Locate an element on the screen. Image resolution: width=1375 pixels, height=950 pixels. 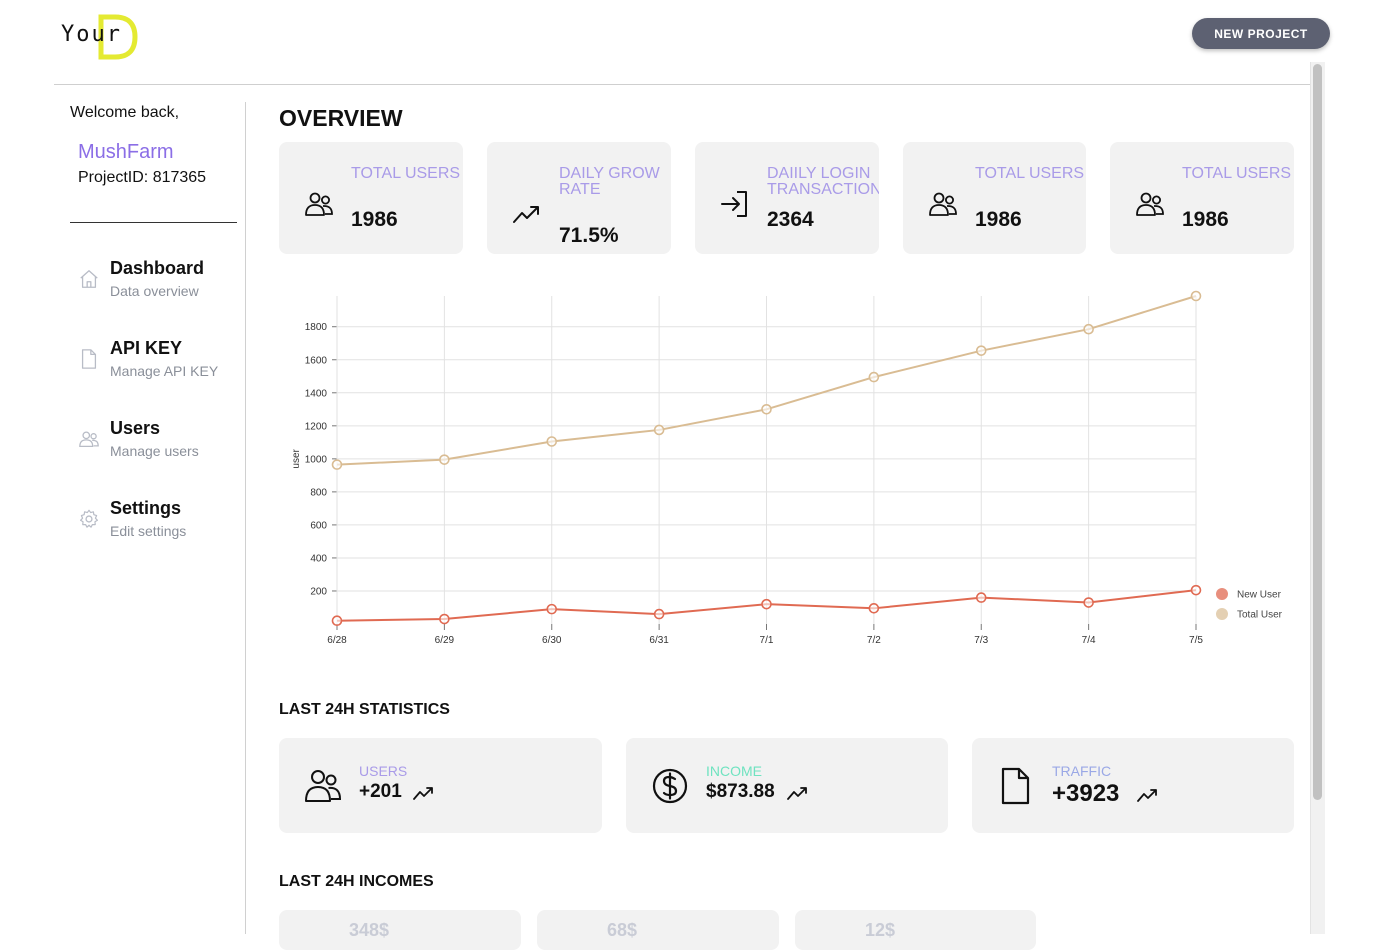
x-tick-label: 7/1 is located at coordinates (767, 640).